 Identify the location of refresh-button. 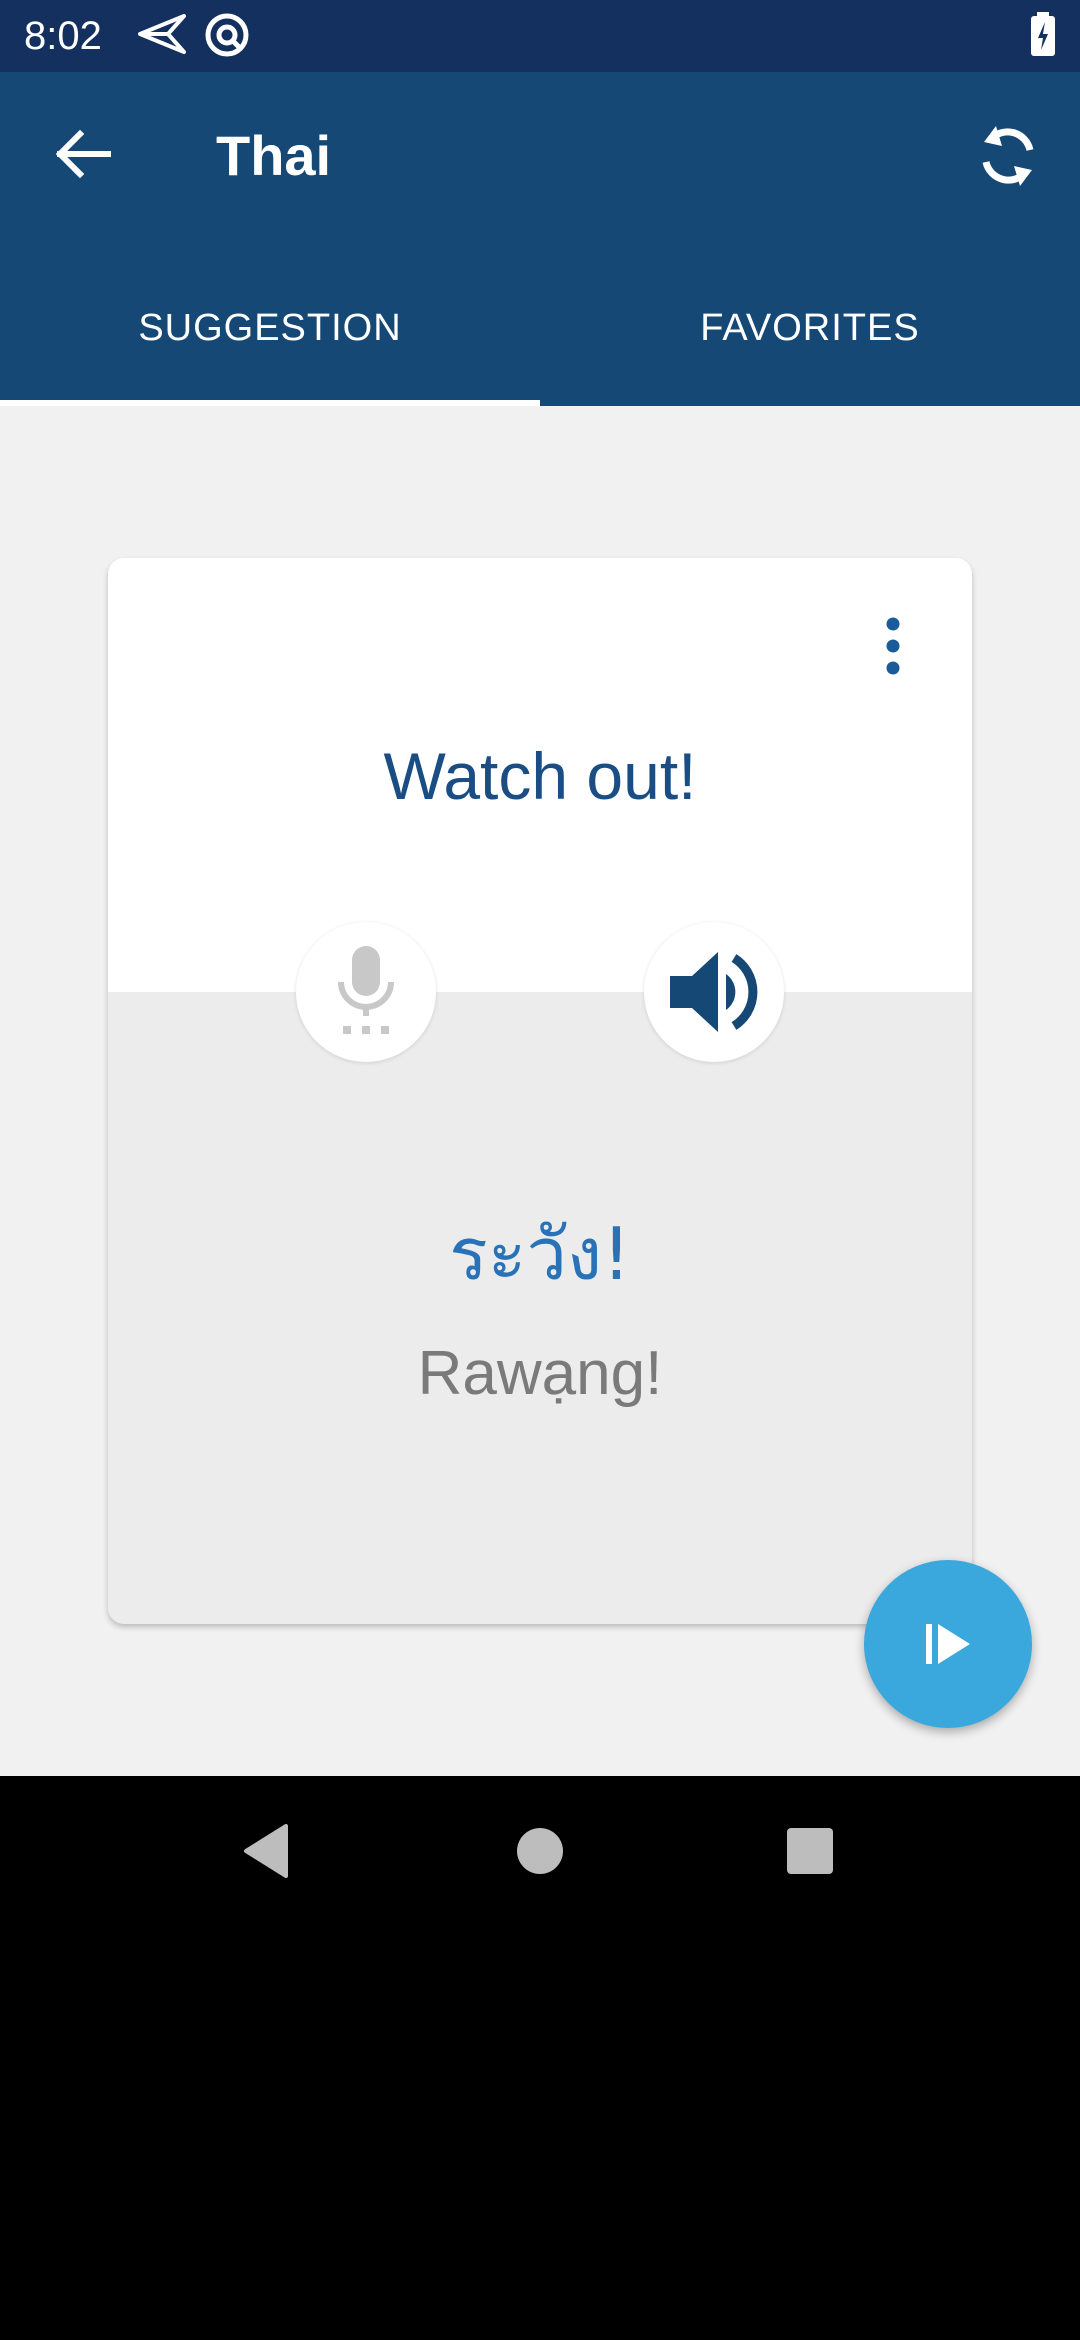
(1008, 156).